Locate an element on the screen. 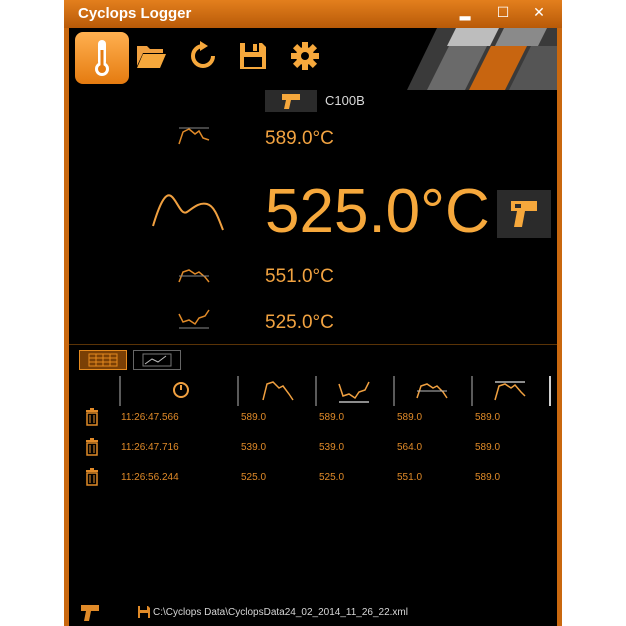 This screenshot has width=626, height=626. trigger-button is located at coordinates (524, 214).